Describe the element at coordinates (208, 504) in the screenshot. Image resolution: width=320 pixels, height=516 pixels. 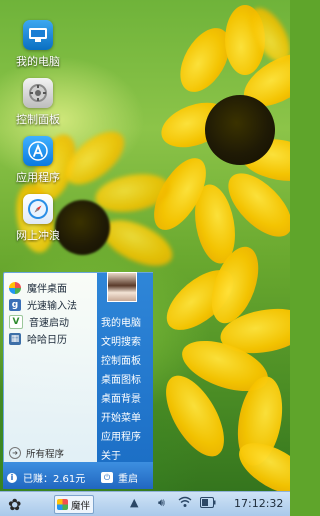
I see `battery-icon` at that location.